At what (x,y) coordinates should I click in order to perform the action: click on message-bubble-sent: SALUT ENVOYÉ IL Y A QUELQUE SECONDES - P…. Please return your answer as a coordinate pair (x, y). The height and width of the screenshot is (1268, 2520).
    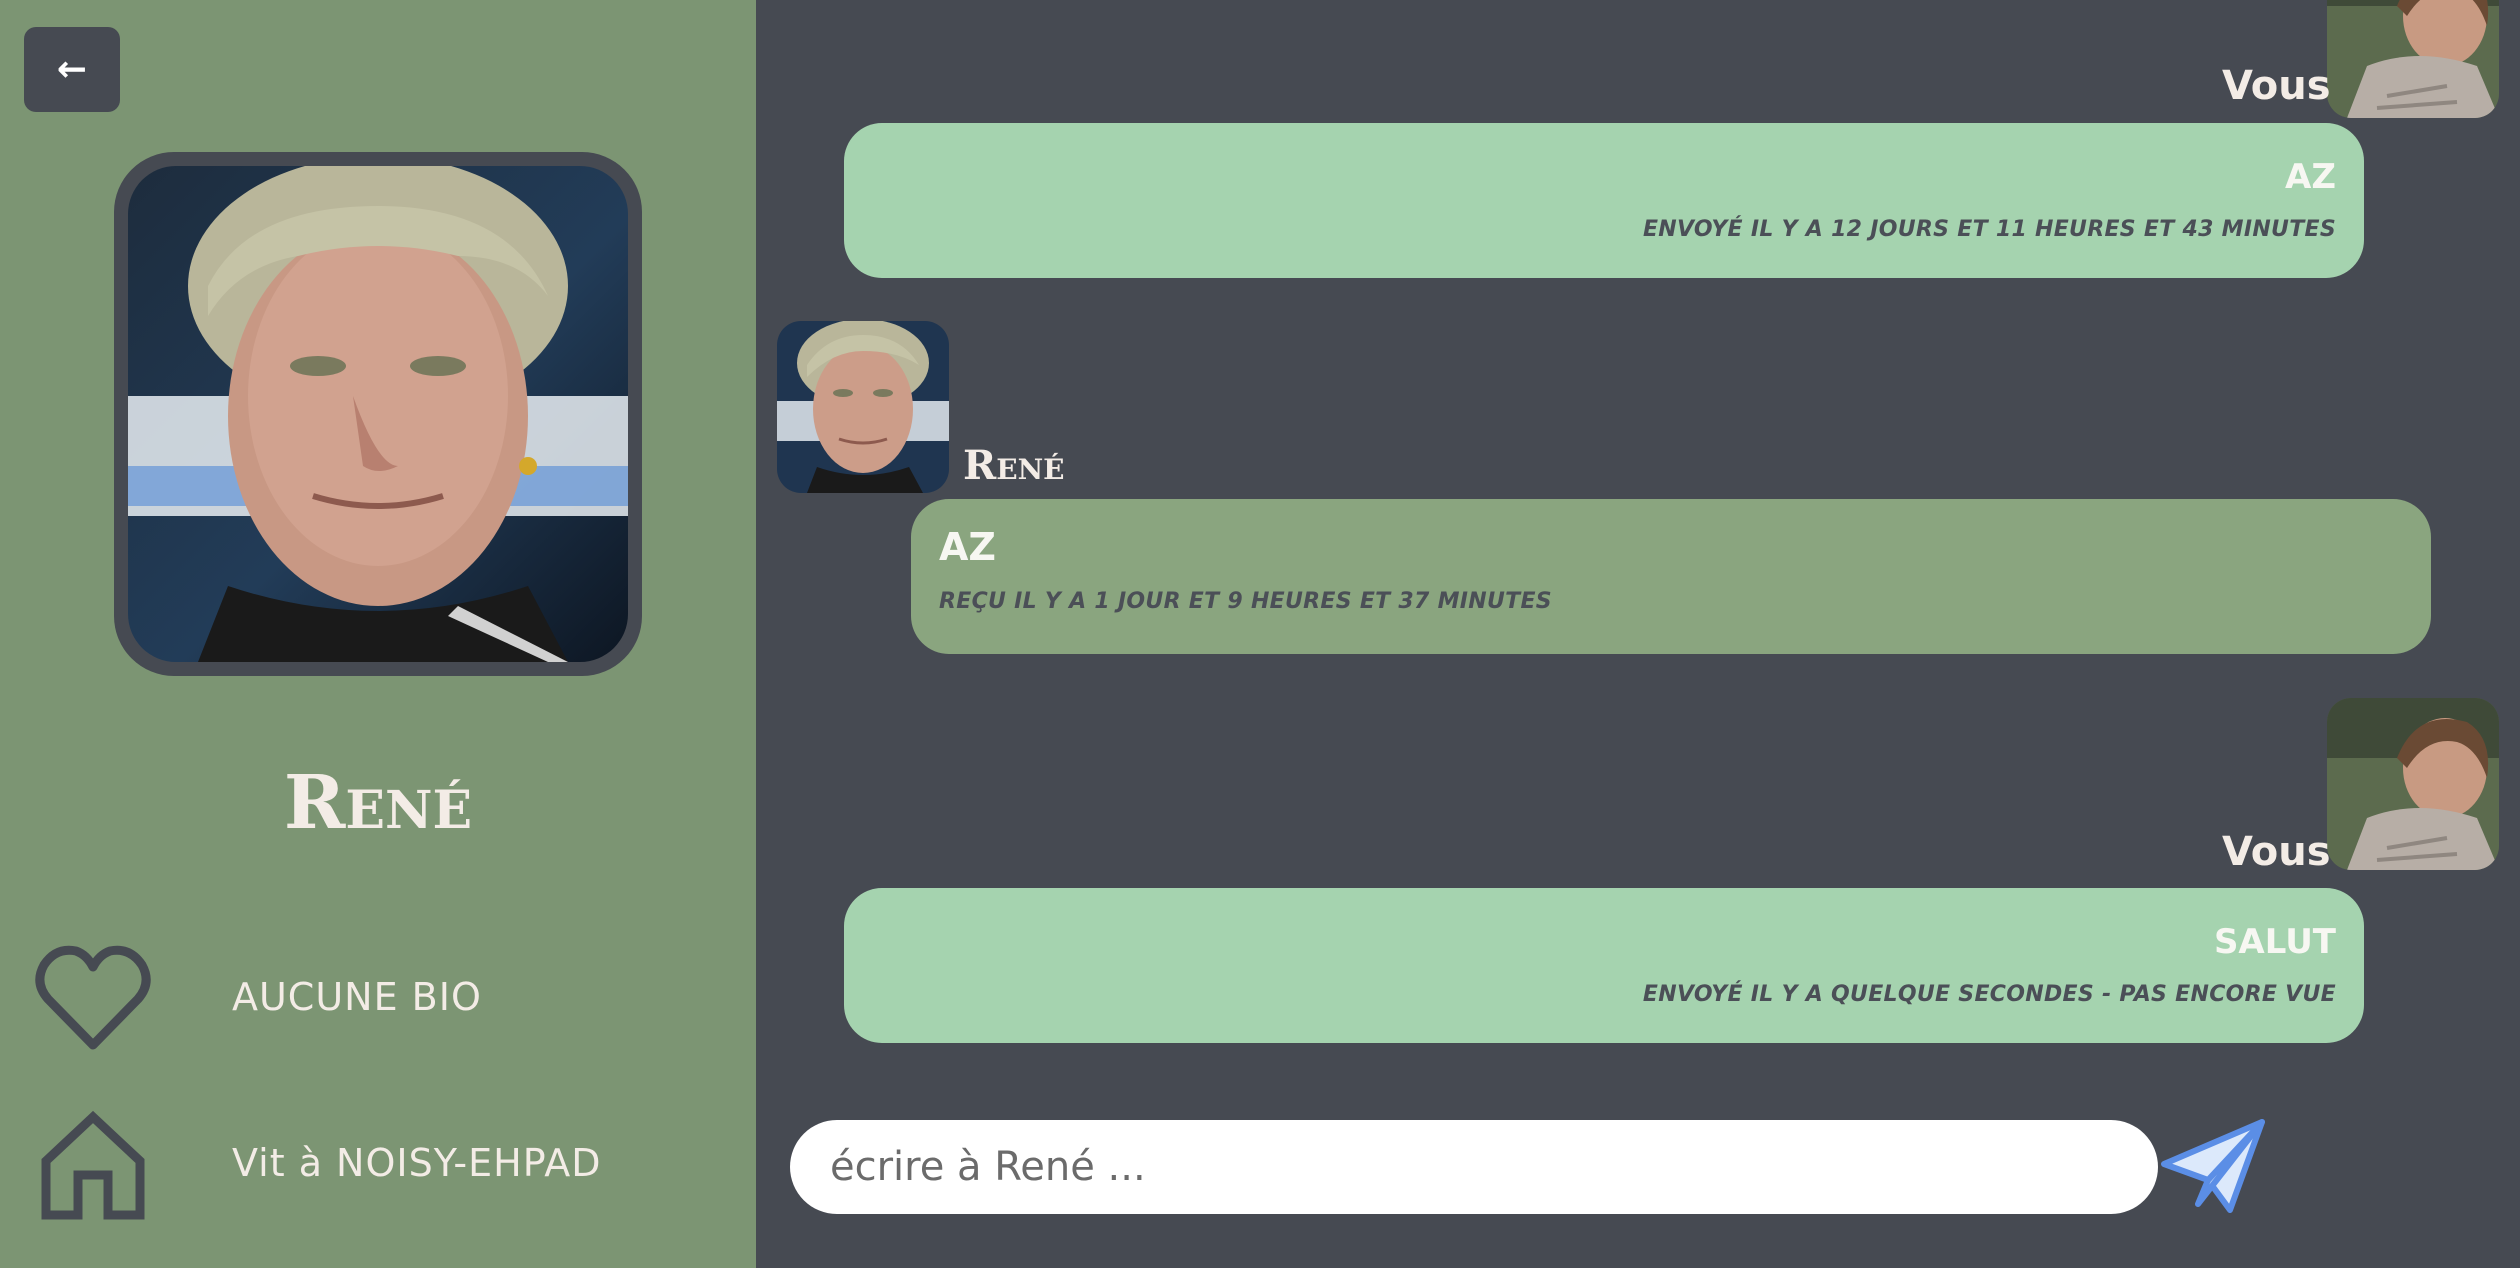
    Looking at the image, I should click on (1604, 965).